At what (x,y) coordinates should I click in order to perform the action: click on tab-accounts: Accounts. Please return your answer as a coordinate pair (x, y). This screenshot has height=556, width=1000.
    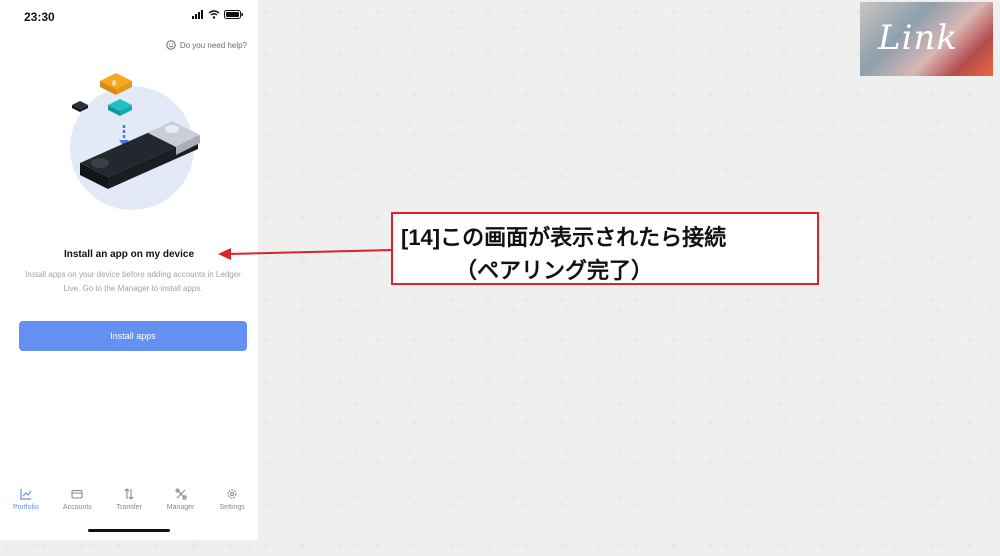
    Looking at the image, I should click on (78, 505).